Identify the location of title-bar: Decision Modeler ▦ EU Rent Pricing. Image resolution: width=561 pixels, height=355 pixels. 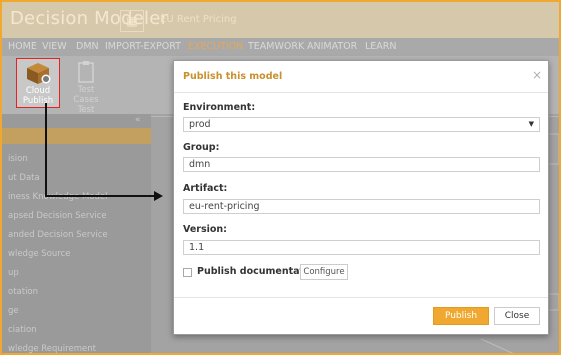
(280, 20).